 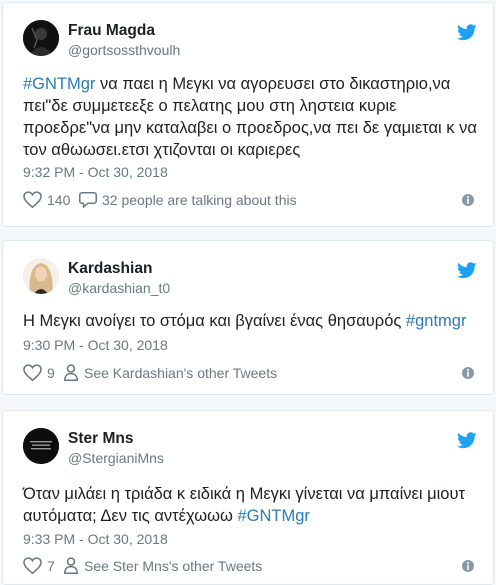 I want to click on tweet-timestamp: 9:33 PM - Oct 30, 2018, so click(x=95, y=539).